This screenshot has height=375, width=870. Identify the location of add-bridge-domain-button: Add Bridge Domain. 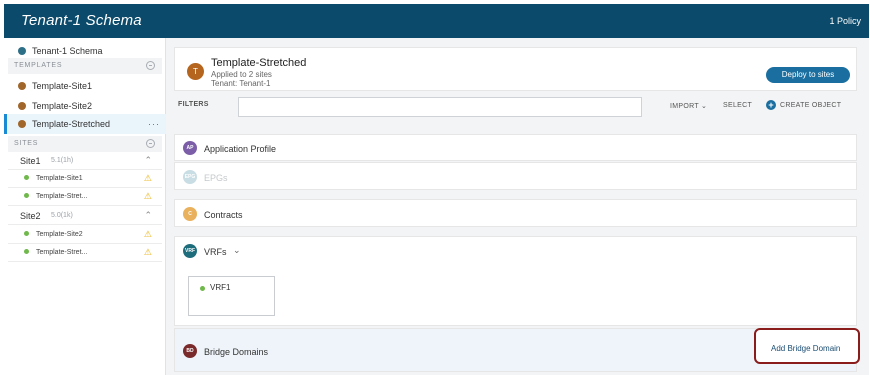
(807, 346).